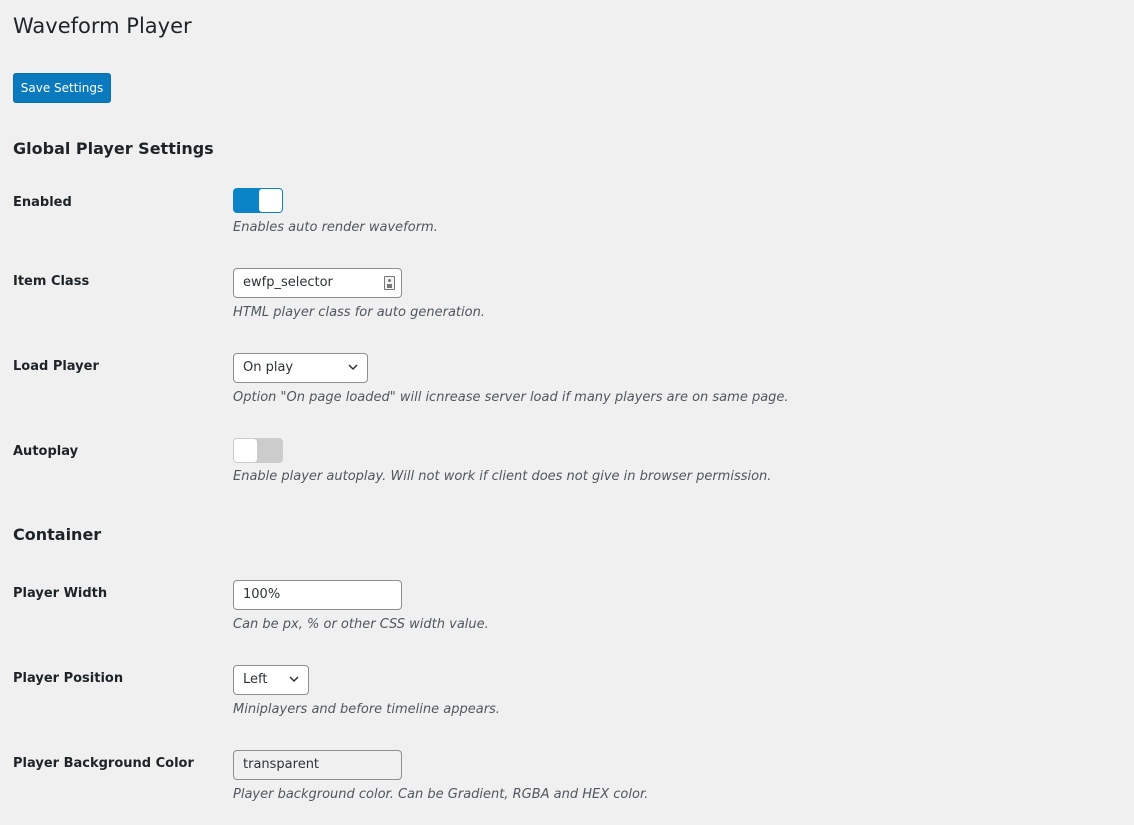 The width and height of the screenshot is (1134, 825). Describe the element at coordinates (271, 680) in the screenshot. I see `player-position-select: Left` at that location.